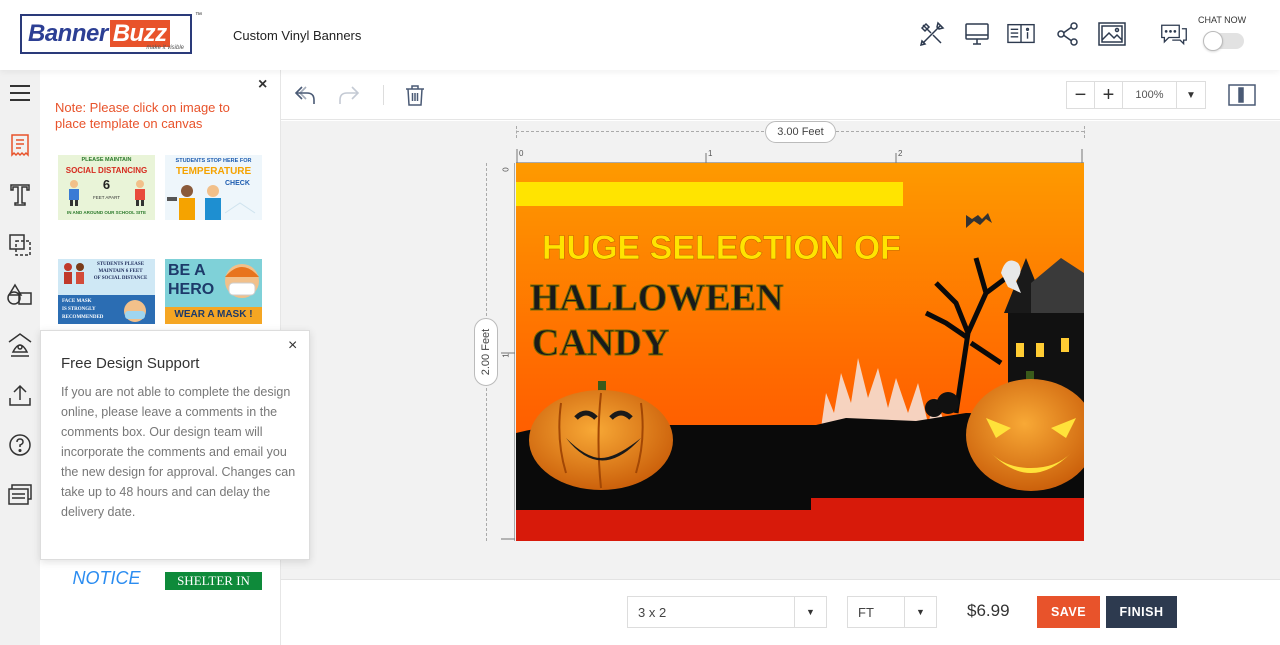 The image size is (1280, 645). Describe the element at coordinates (130, 363) in the screenshot. I see `support-title: Free Design Support` at that location.